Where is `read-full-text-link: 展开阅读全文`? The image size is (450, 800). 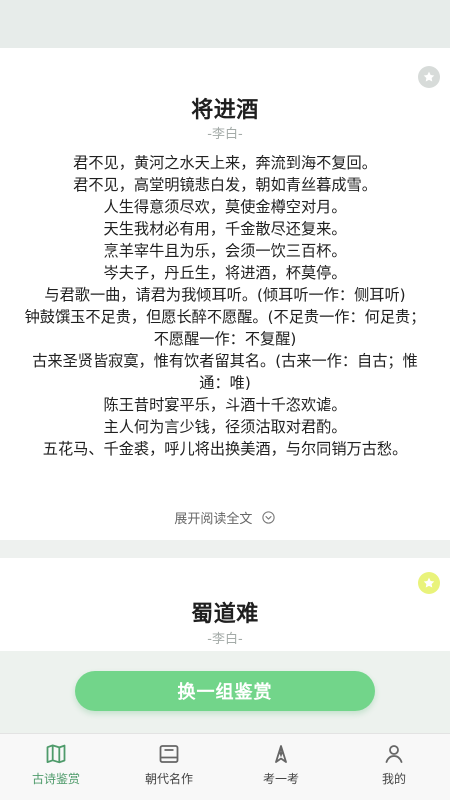
read-full-text-link: 展开阅读全文 is located at coordinates (225, 517).